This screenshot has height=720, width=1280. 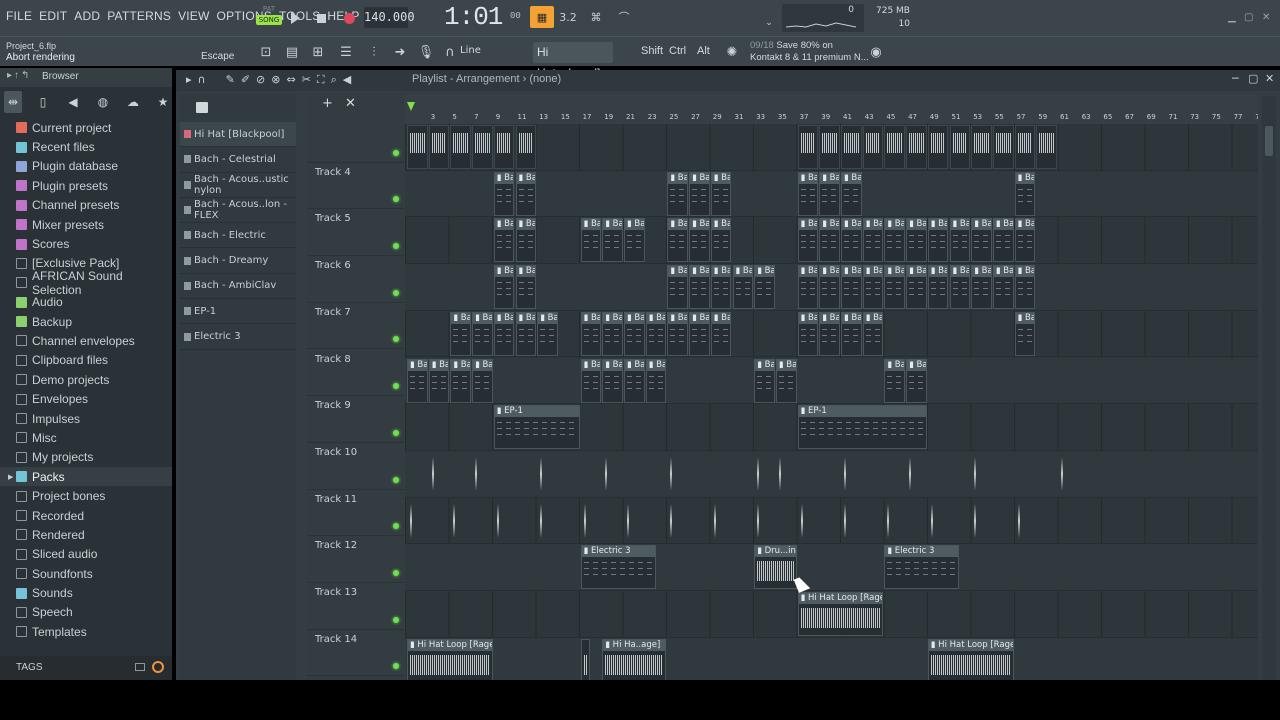 What do you see at coordinates (86, 185) in the screenshot?
I see `browser-item: Plugin presets` at bounding box center [86, 185].